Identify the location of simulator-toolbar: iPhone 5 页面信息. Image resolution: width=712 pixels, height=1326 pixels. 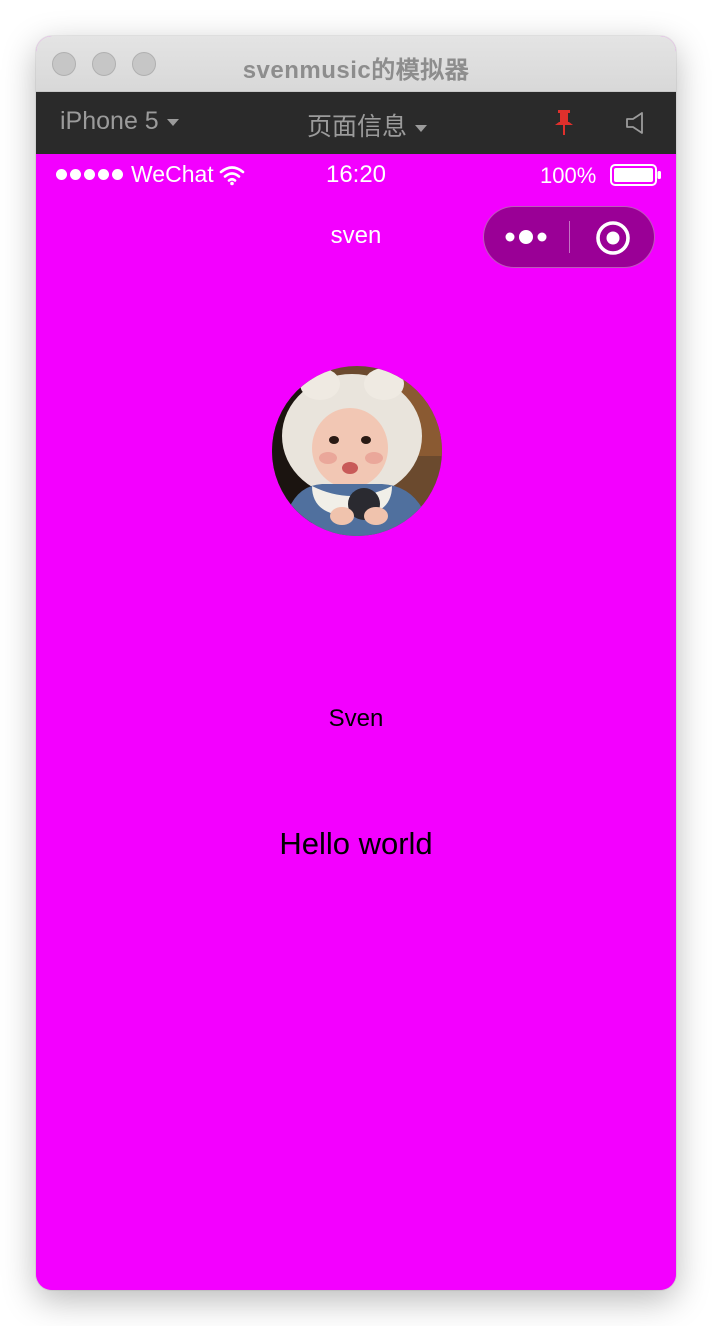
(356, 123).